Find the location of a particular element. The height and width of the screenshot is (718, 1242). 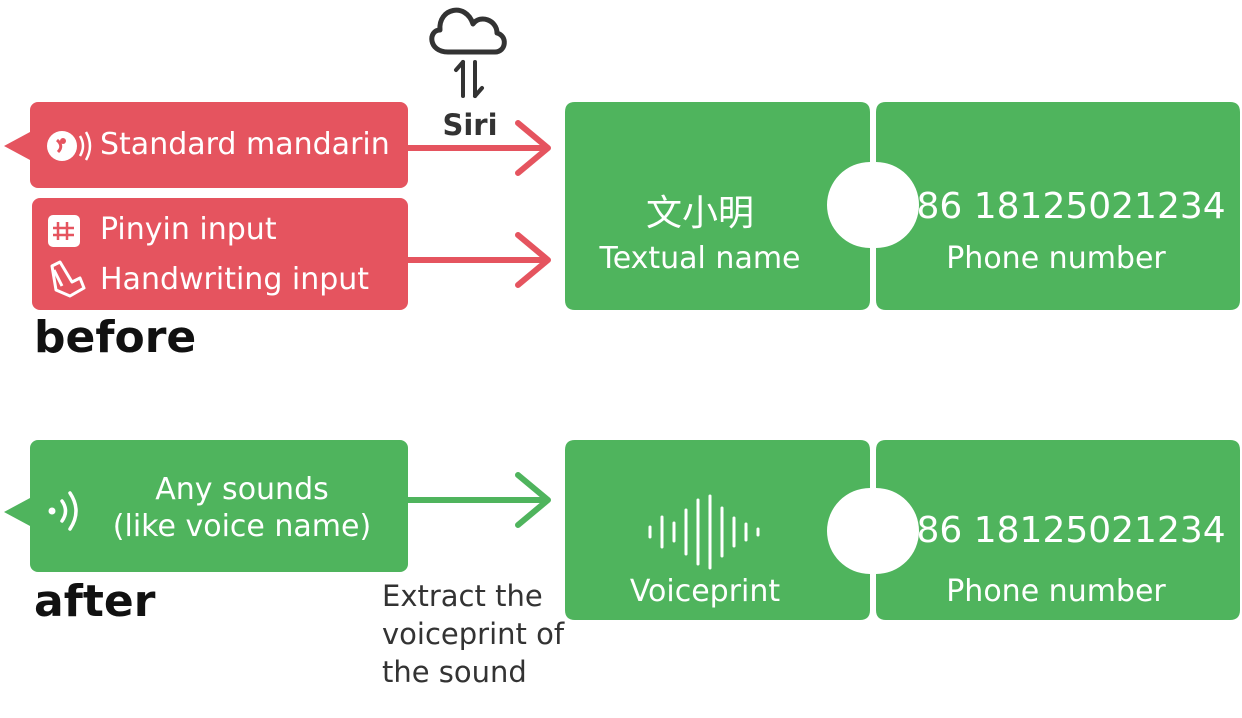

any-sounds-line2: (like voice name) is located at coordinates (242, 526).